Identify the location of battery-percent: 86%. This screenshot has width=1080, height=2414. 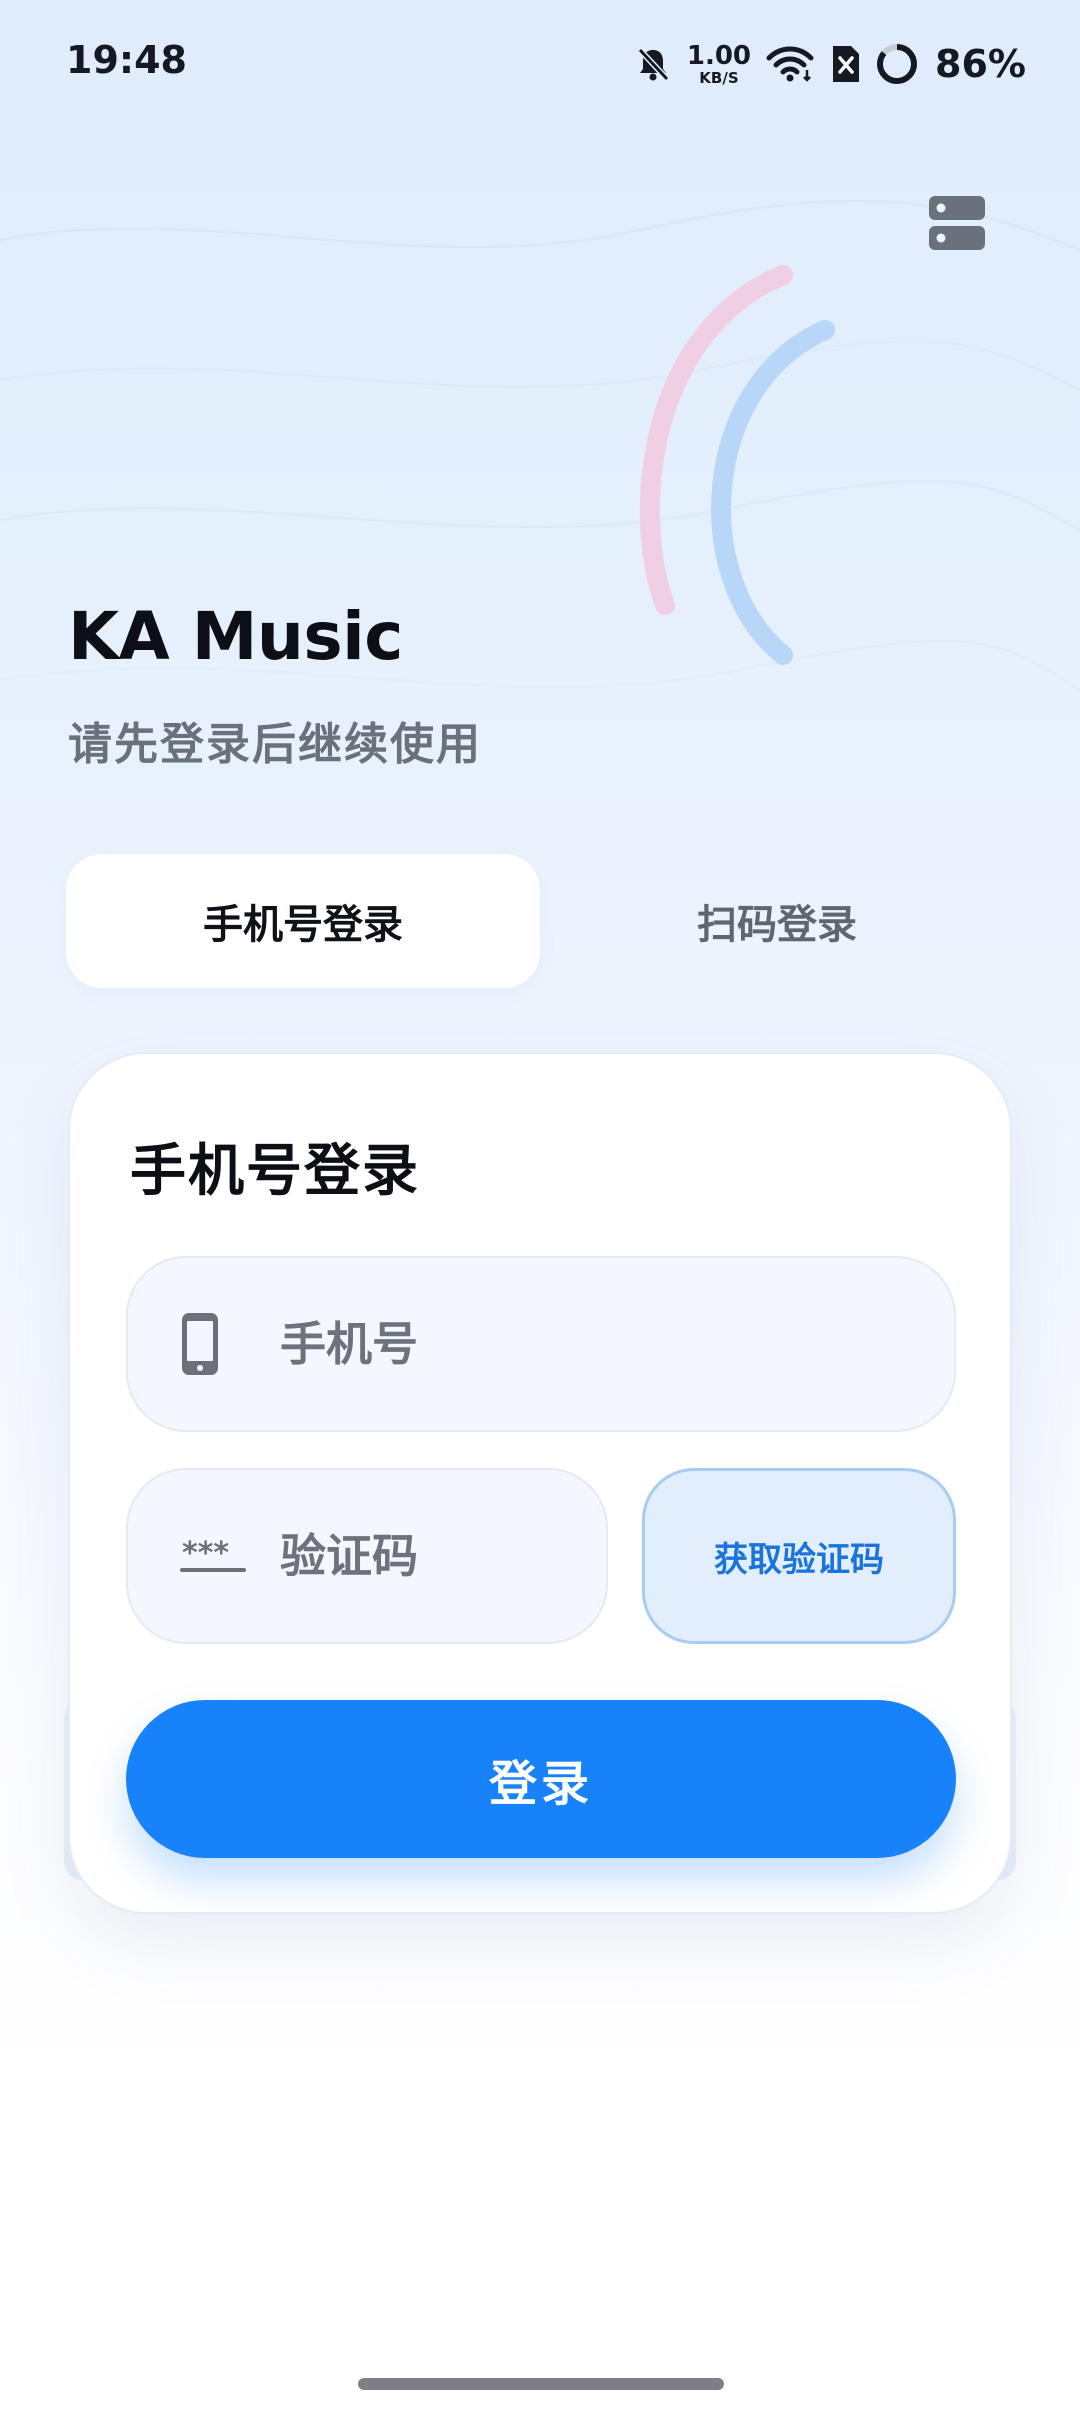
(980, 64).